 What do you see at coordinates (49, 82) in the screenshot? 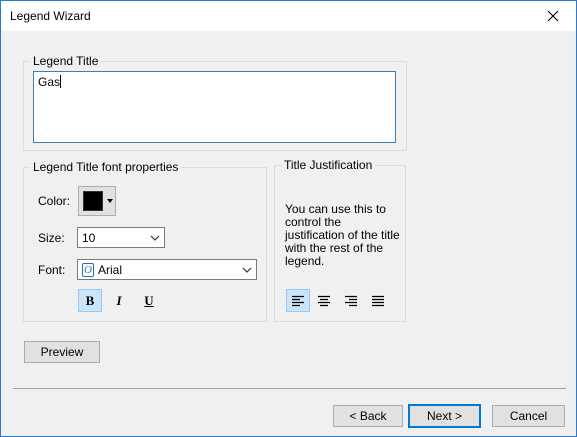
I see `legend-title-text: Gas` at bounding box center [49, 82].